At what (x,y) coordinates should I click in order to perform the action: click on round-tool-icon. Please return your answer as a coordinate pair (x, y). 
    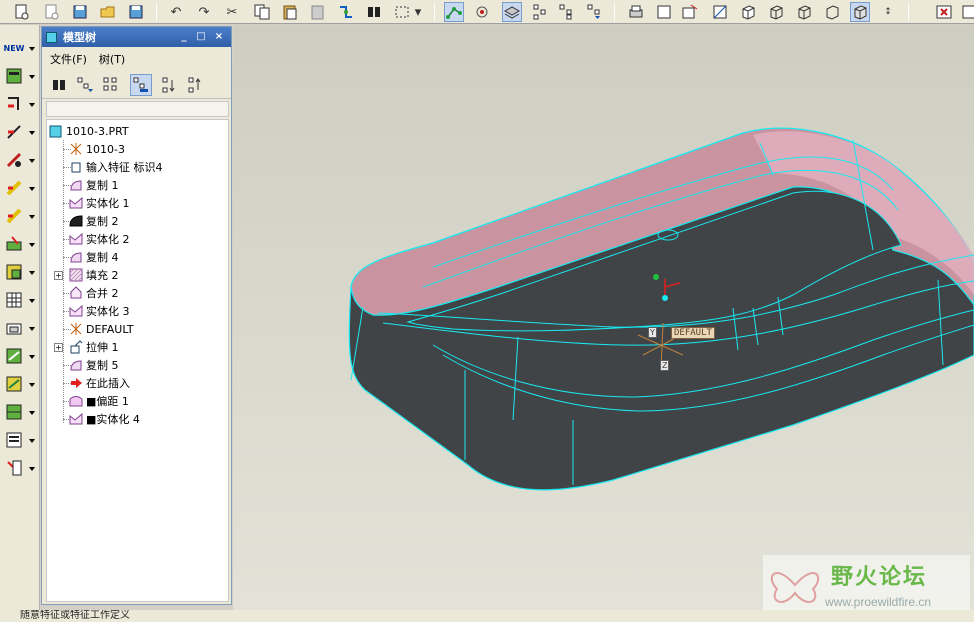
    Looking at the image, I should click on (14, 104).